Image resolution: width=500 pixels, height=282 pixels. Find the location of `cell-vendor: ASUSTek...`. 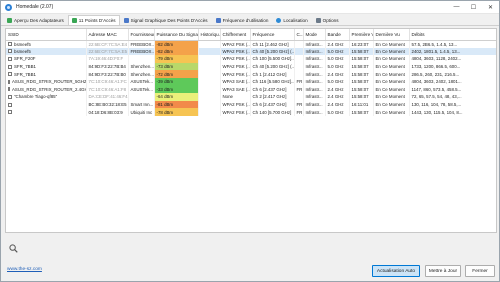

cell-vendor: ASUSTek... is located at coordinates (141, 89).